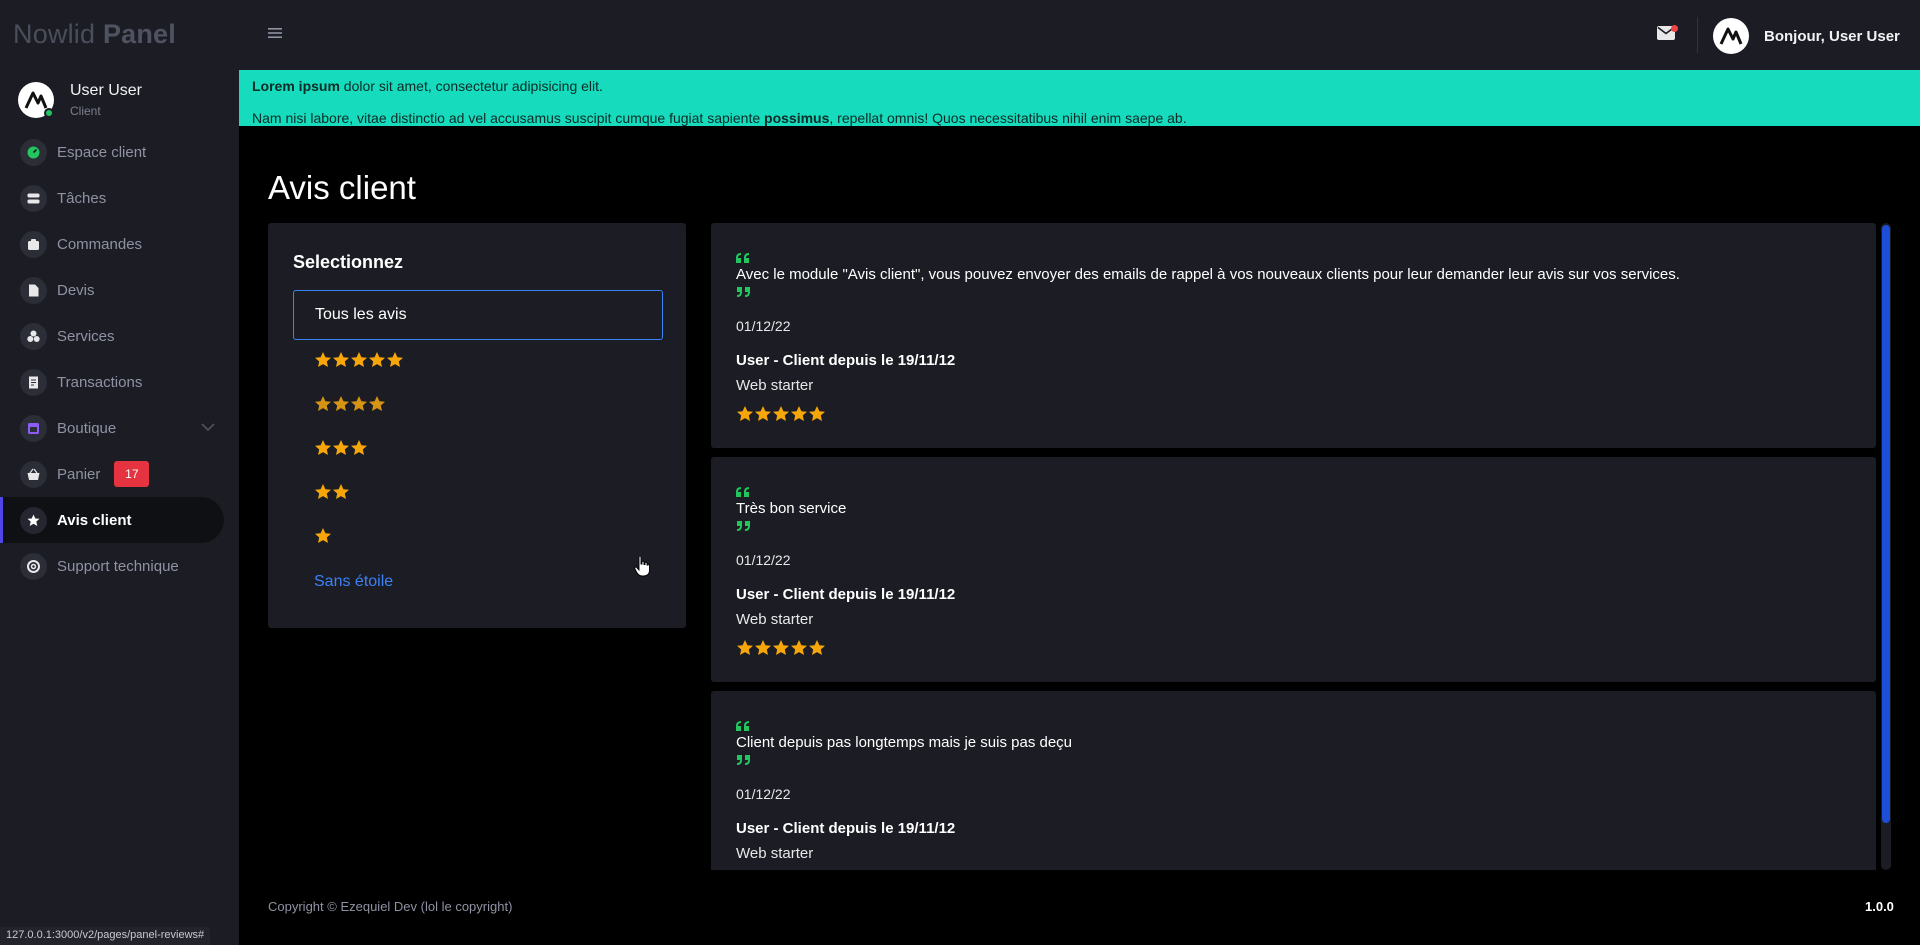  What do you see at coordinates (642, 566) in the screenshot?
I see `hand-cursor-icon` at bounding box center [642, 566].